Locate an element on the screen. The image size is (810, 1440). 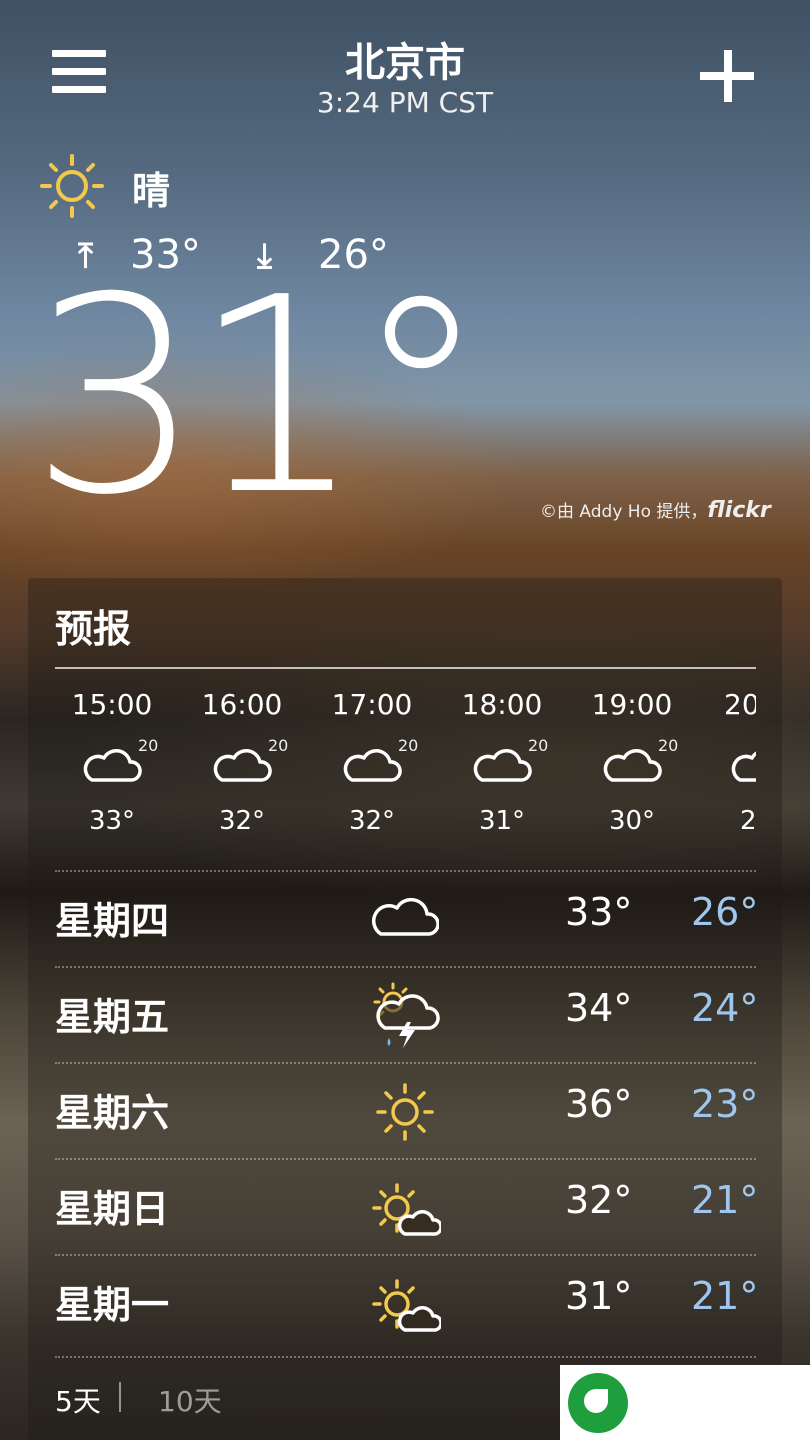
day-low: 23° is located at coordinates (725, 1104).